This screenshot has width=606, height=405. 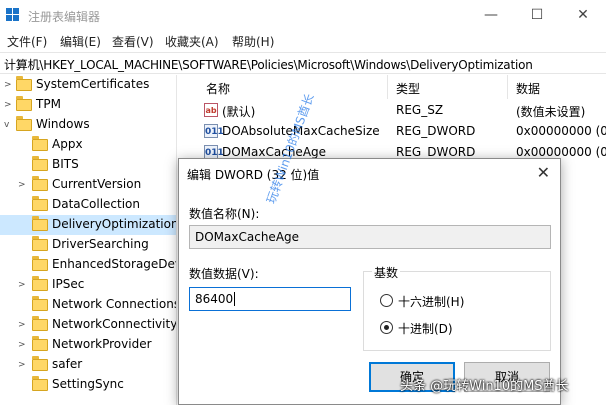 I want to click on tree-item: EnhancedStorageDev, so click(x=88, y=265).